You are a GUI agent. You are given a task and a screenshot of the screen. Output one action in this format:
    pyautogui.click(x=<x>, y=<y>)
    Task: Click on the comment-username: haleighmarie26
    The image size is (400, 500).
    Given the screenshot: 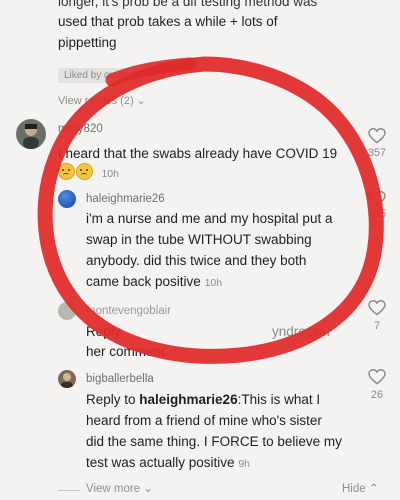 What is the action you would take?
    pyautogui.click(x=125, y=199)
    